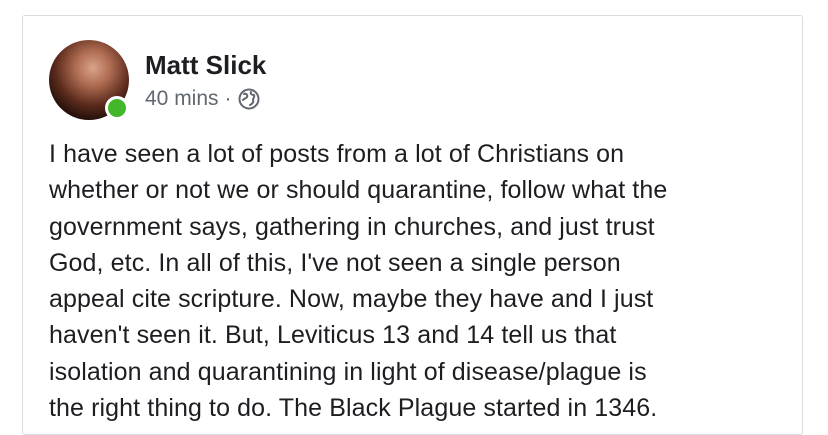 Image resolution: width=828 pixels, height=435 pixels. Describe the element at coordinates (182, 99) in the screenshot. I see `post-timestamp: 40 mins` at that location.